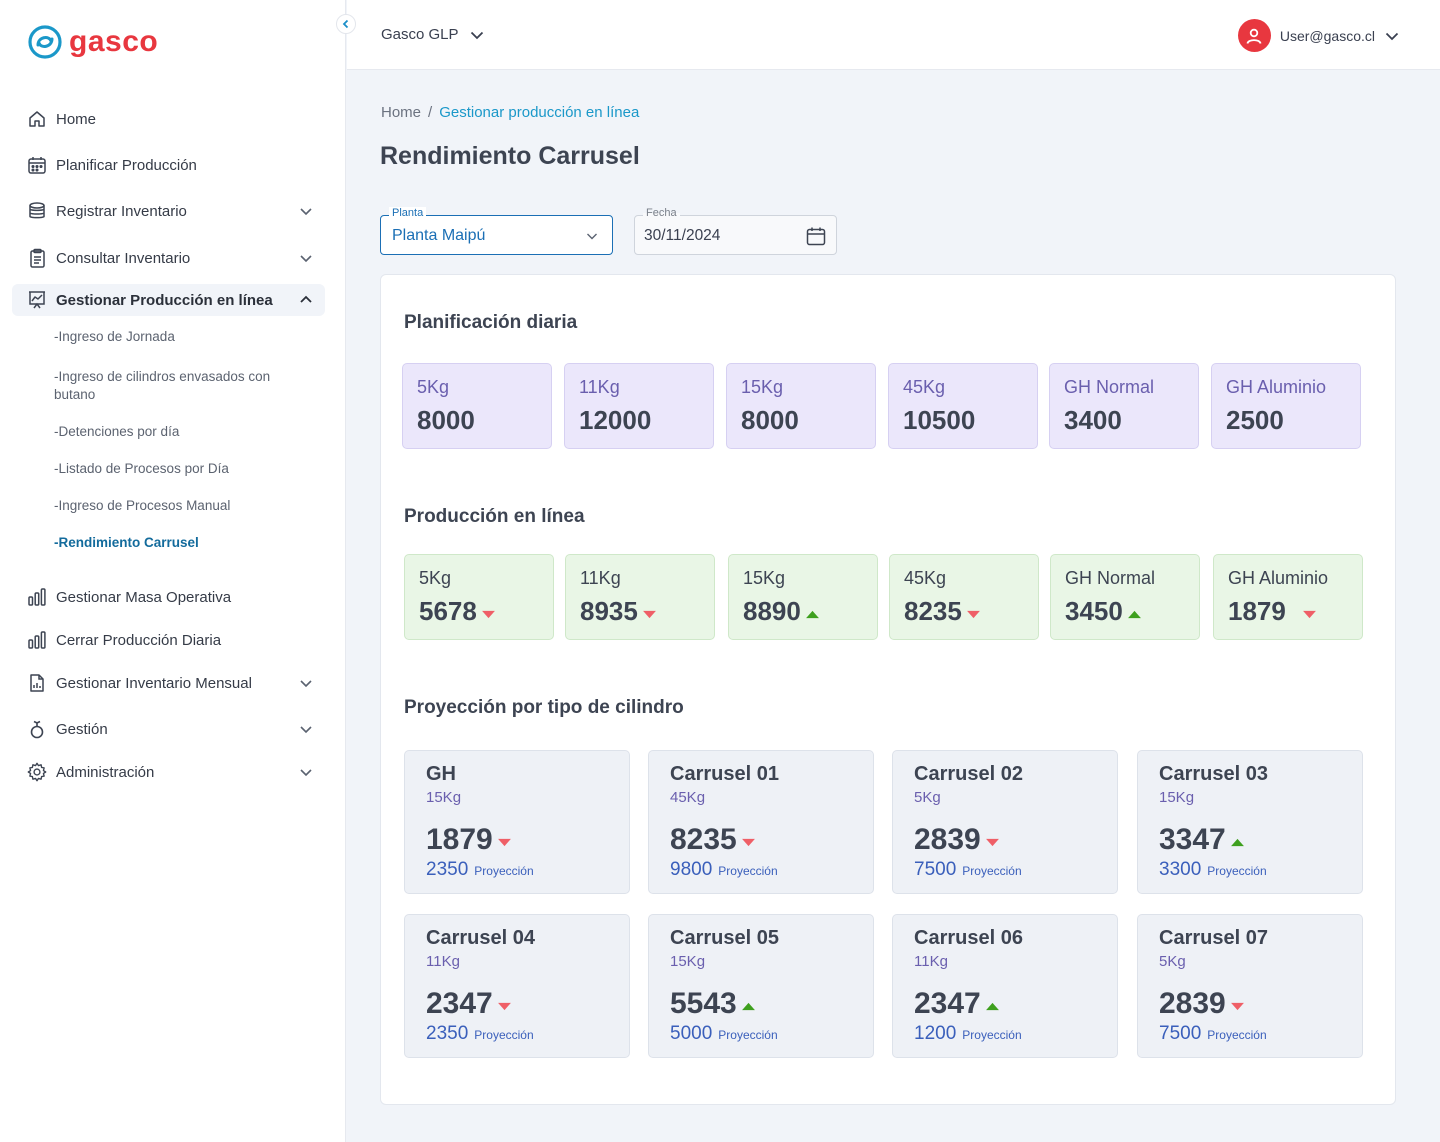 The image size is (1440, 1142). What do you see at coordinates (441, 774) in the screenshot?
I see `projection-card-title: GH` at bounding box center [441, 774].